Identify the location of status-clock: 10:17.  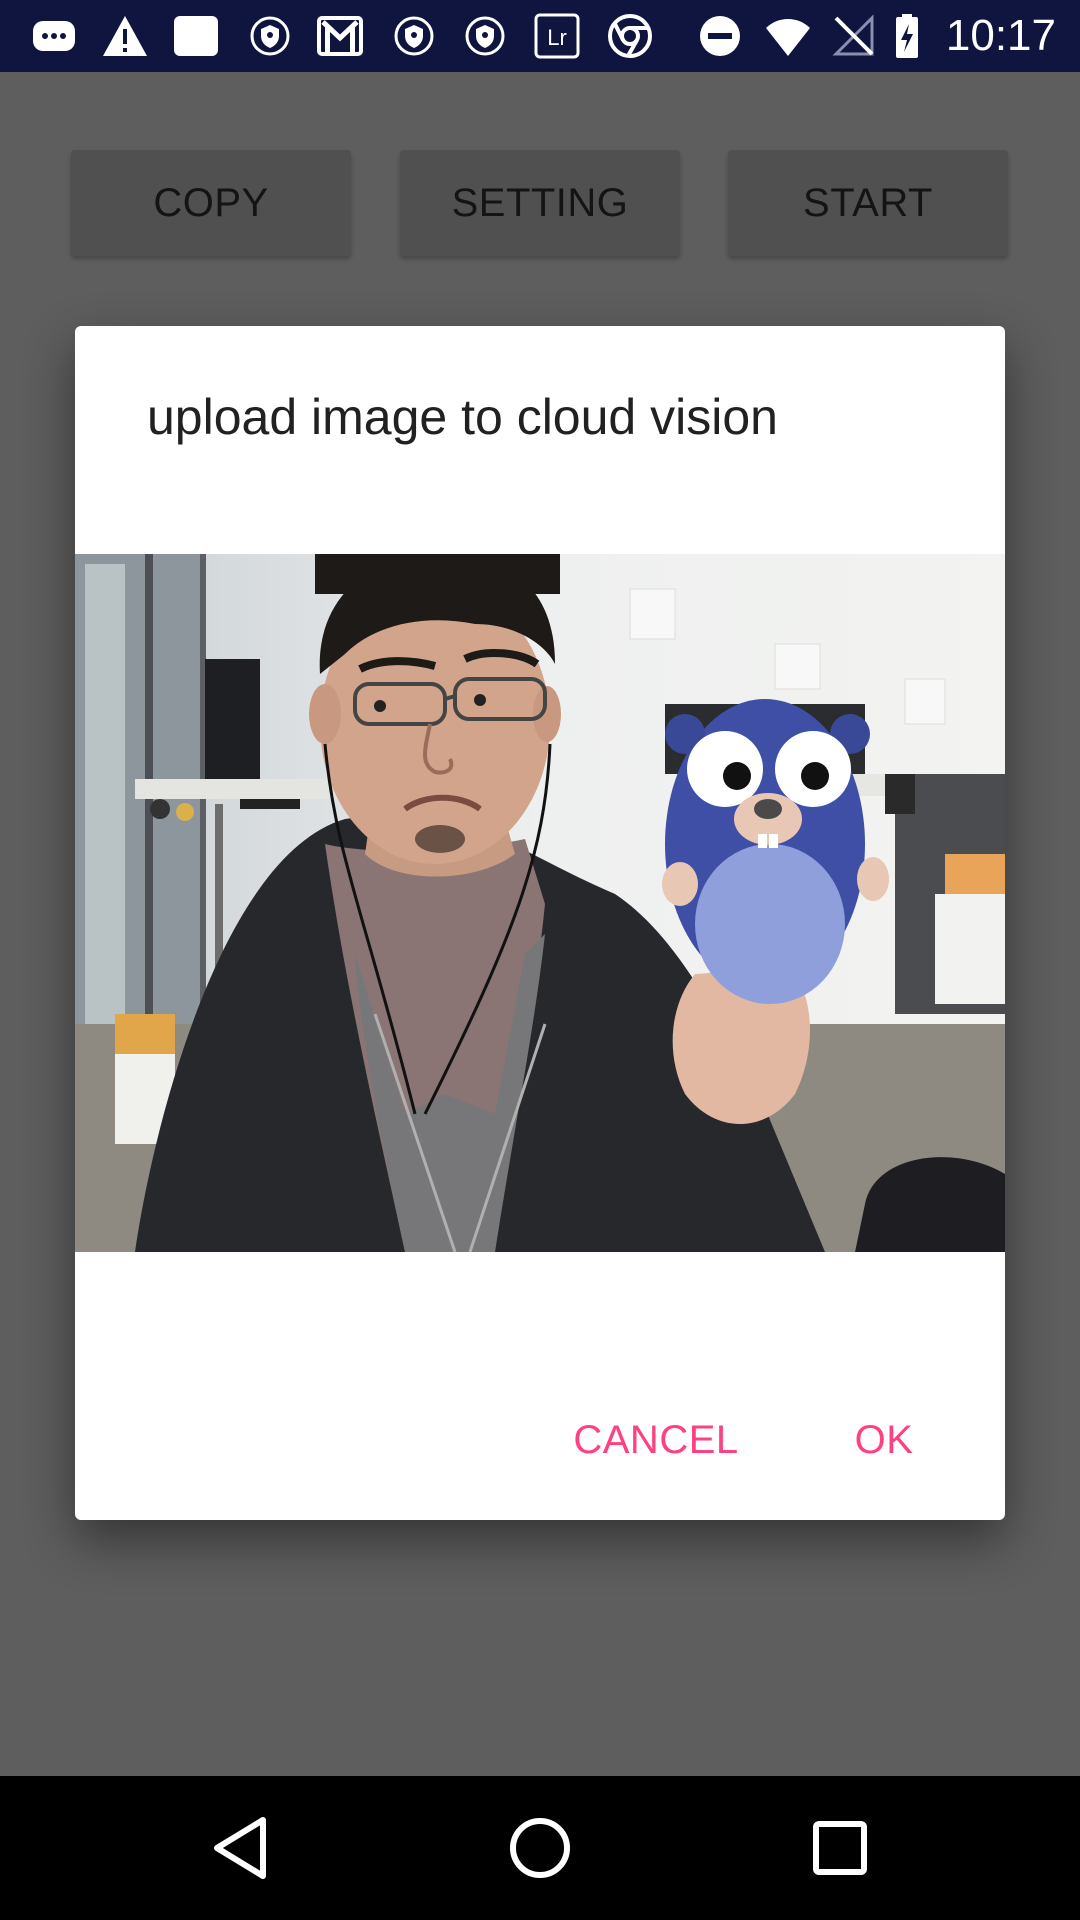
(1000, 35).